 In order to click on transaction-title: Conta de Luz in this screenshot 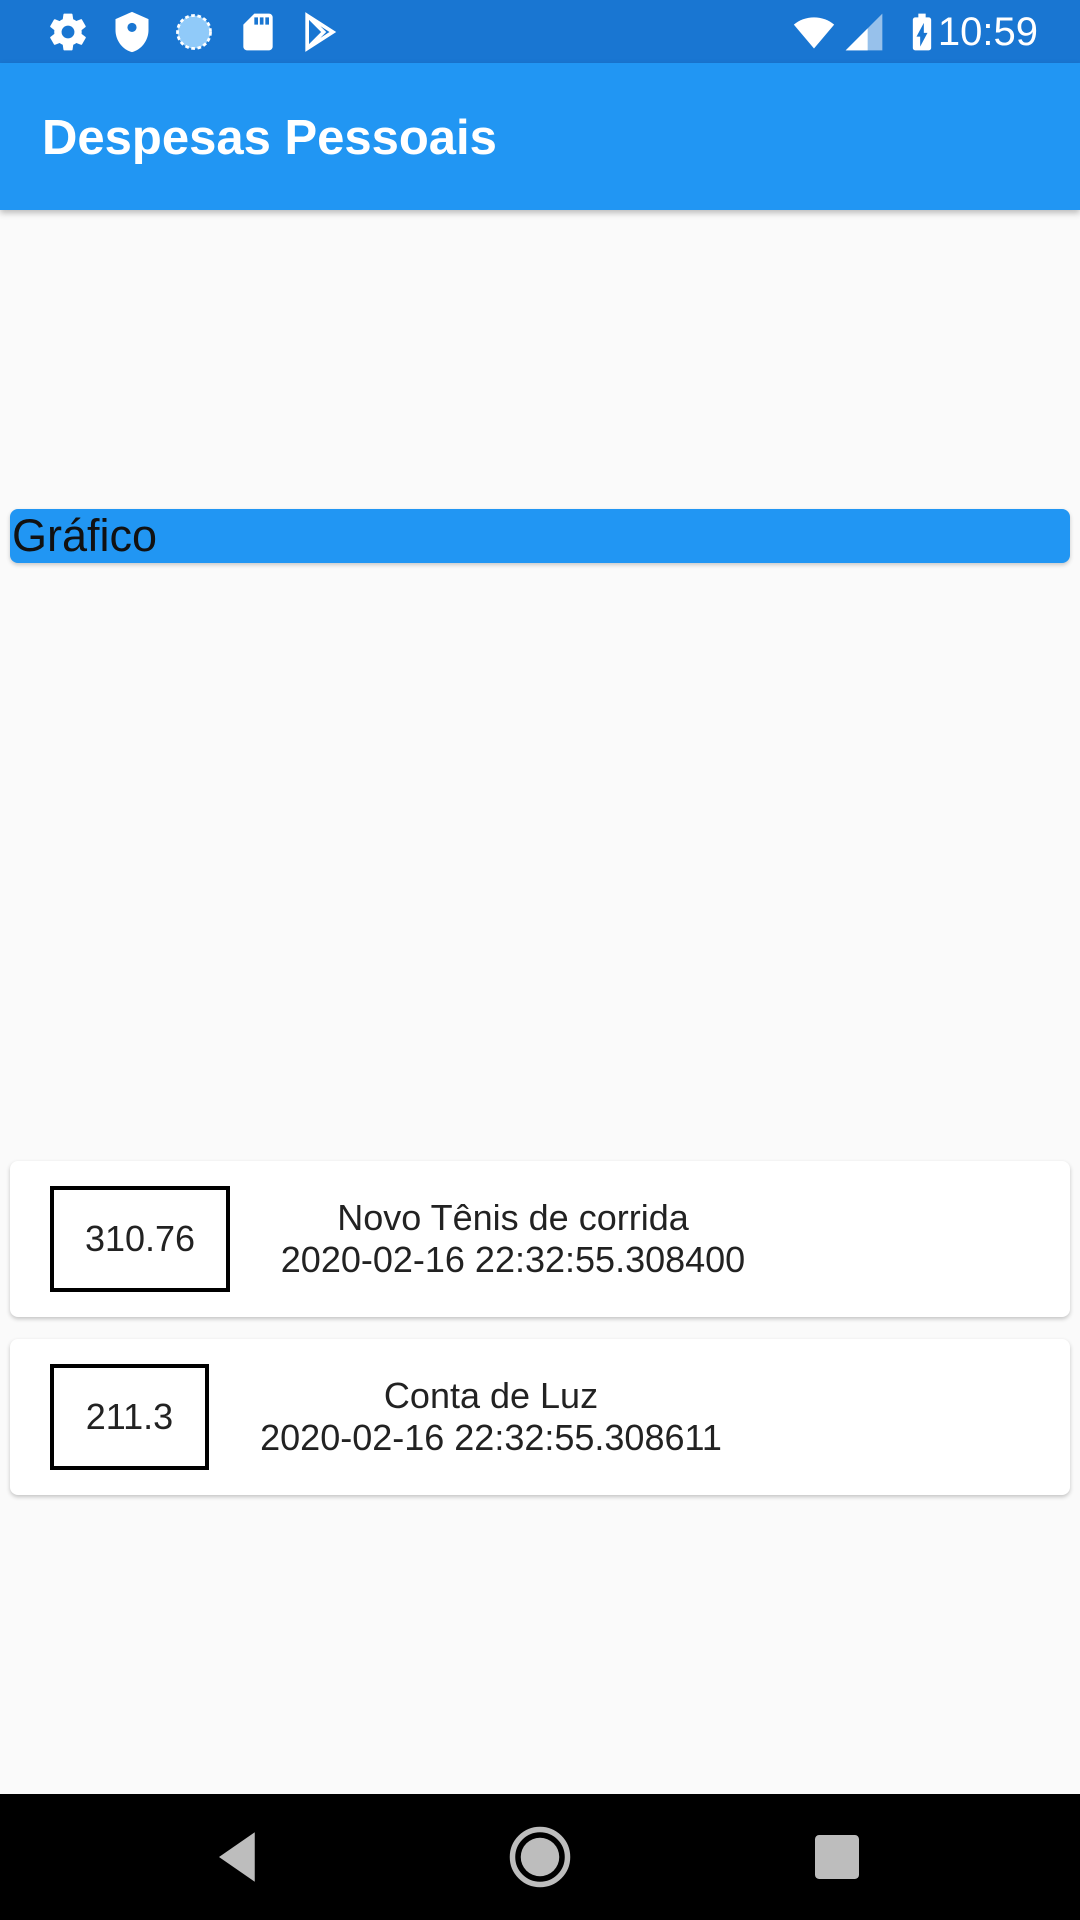, I will do `click(491, 1395)`.